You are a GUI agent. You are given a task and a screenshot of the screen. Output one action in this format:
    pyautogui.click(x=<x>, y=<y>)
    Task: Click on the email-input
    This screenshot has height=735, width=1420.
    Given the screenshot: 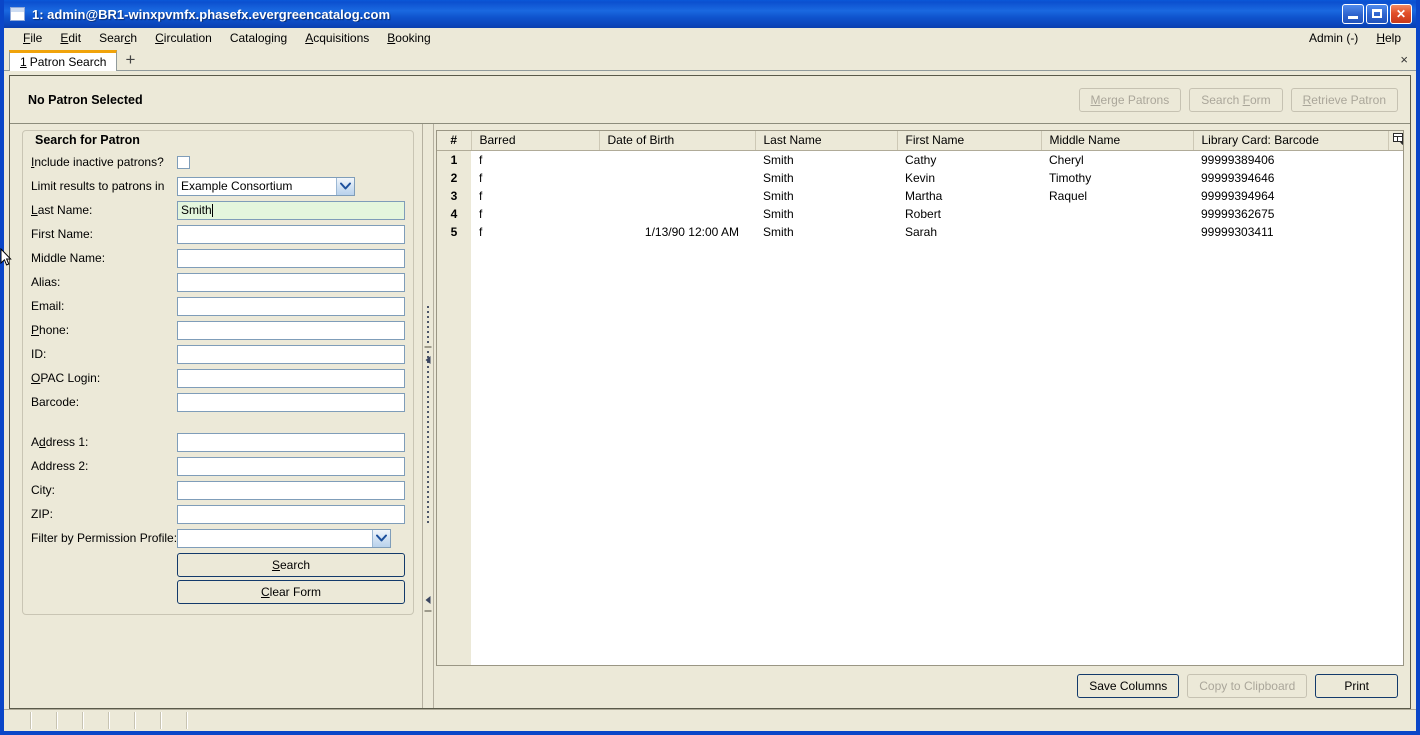 What is the action you would take?
    pyautogui.click(x=291, y=306)
    